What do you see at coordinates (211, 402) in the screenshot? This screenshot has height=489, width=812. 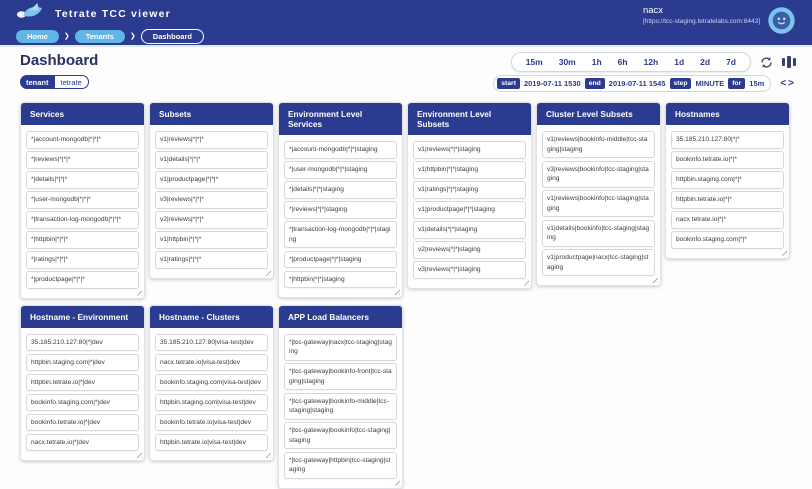 I see `list-item: httpbin.staging.com|visa-test|dev` at bounding box center [211, 402].